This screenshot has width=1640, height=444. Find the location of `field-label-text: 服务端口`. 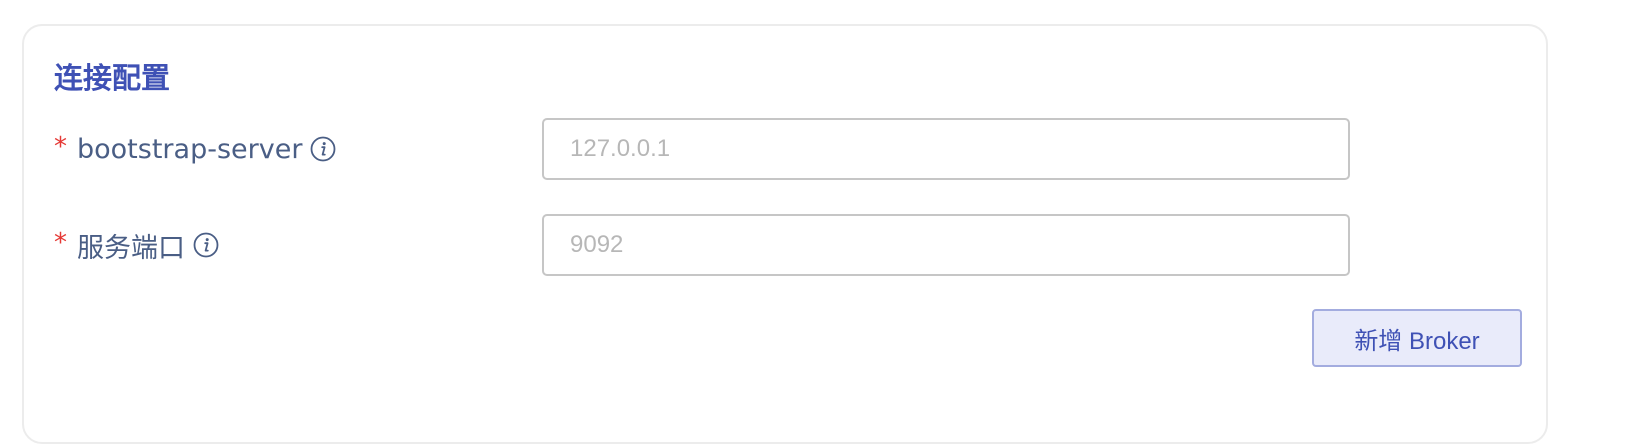

field-label-text: 服务端口 is located at coordinates (131, 248).